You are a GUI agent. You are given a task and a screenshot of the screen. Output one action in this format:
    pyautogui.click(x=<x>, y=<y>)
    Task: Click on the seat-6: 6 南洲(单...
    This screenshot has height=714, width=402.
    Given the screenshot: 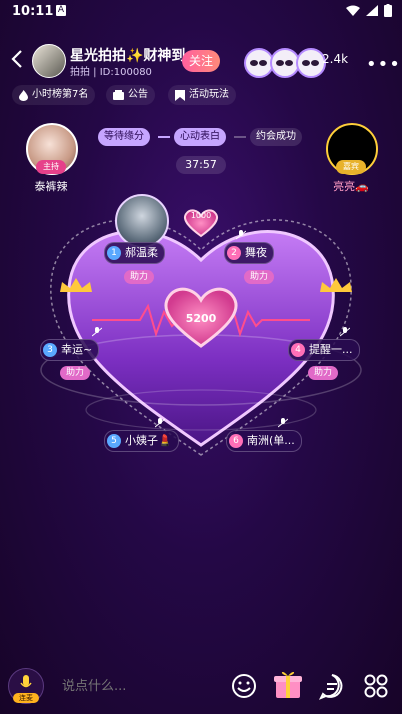 What is the action you would take?
    pyautogui.click(x=264, y=441)
    